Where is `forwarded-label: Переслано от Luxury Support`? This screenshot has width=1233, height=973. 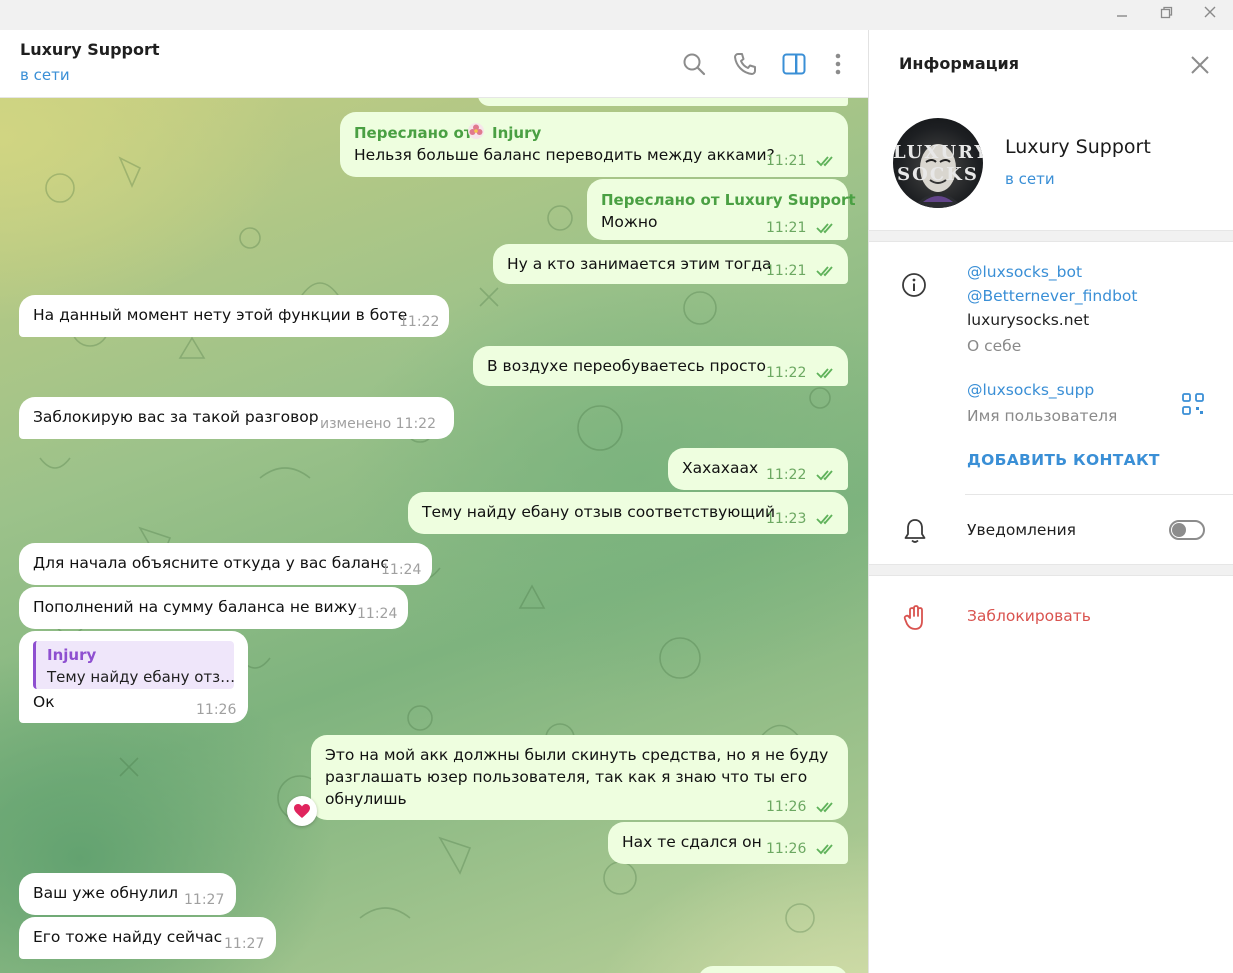
forwarded-label: Переслано от Luxury Support is located at coordinates (728, 200).